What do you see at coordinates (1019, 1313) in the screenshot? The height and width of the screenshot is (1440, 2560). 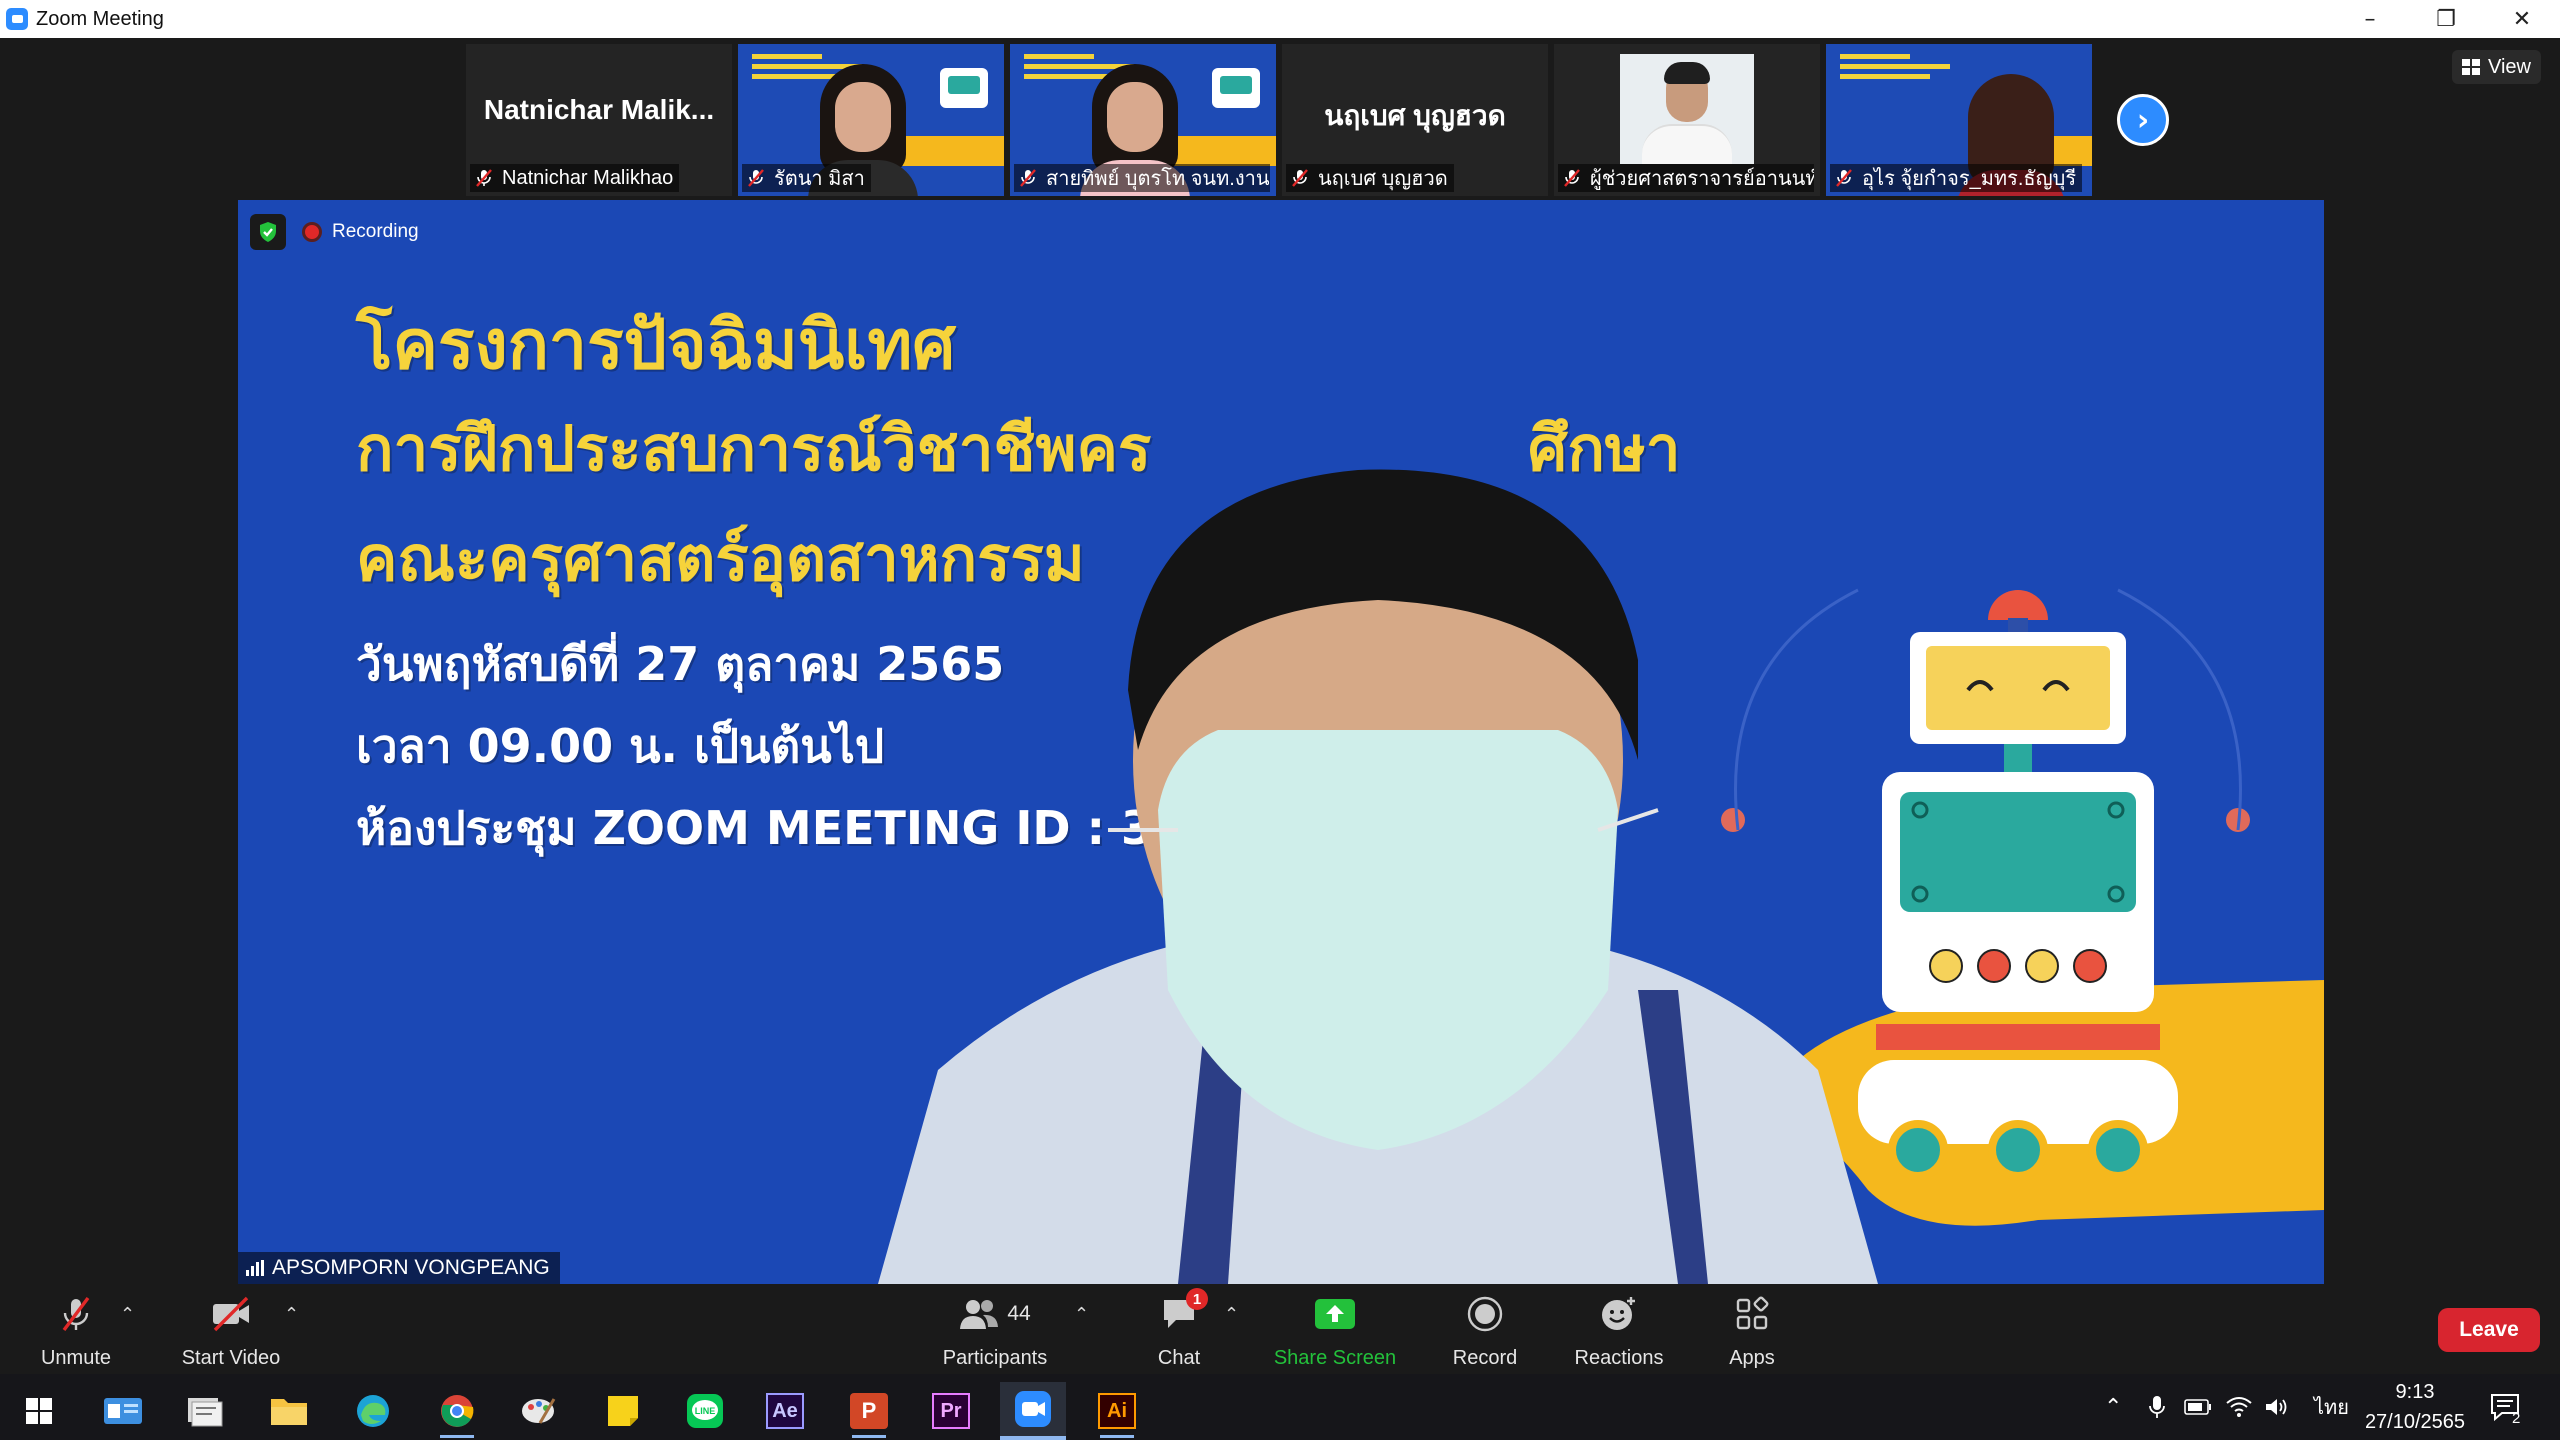 I see `participant-count: 44` at bounding box center [1019, 1313].